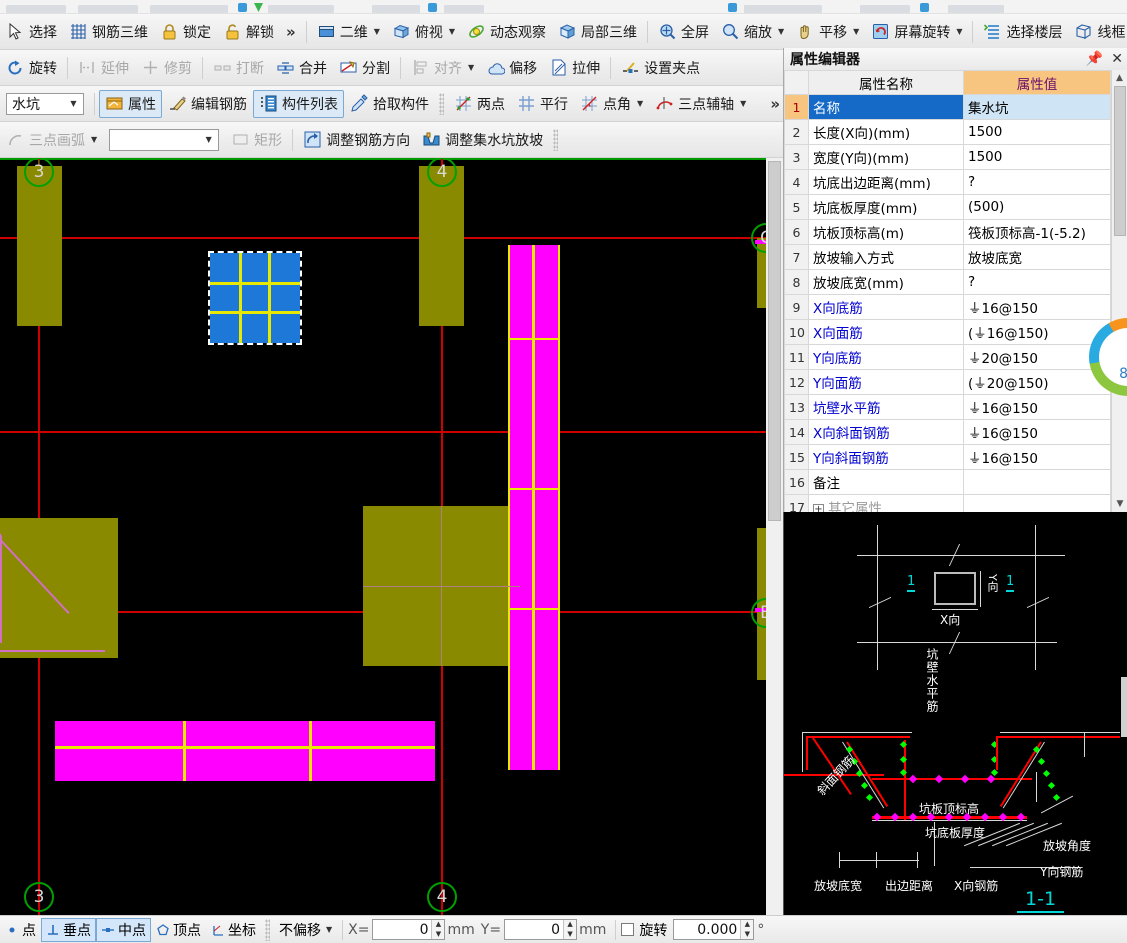  What do you see at coordinates (947, 307) in the screenshot?
I see `table-row: 9 X向底筋 ⏚16@150` at bounding box center [947, 307].